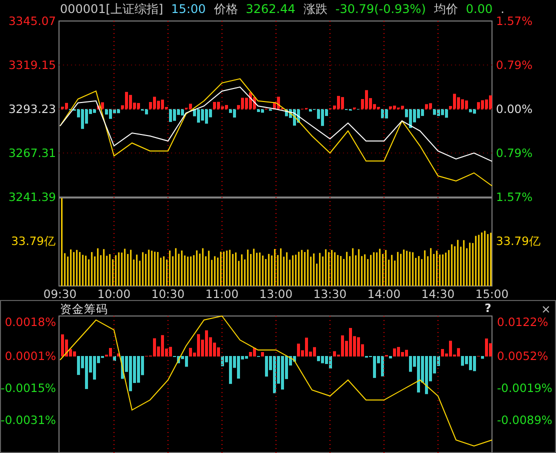 Image resolution: width=556 pixels, height=453 pixels. Describe the element at coordinates (522, 322) in the screenshot. I see `fund-percent-label: 0.0122%` at that location.